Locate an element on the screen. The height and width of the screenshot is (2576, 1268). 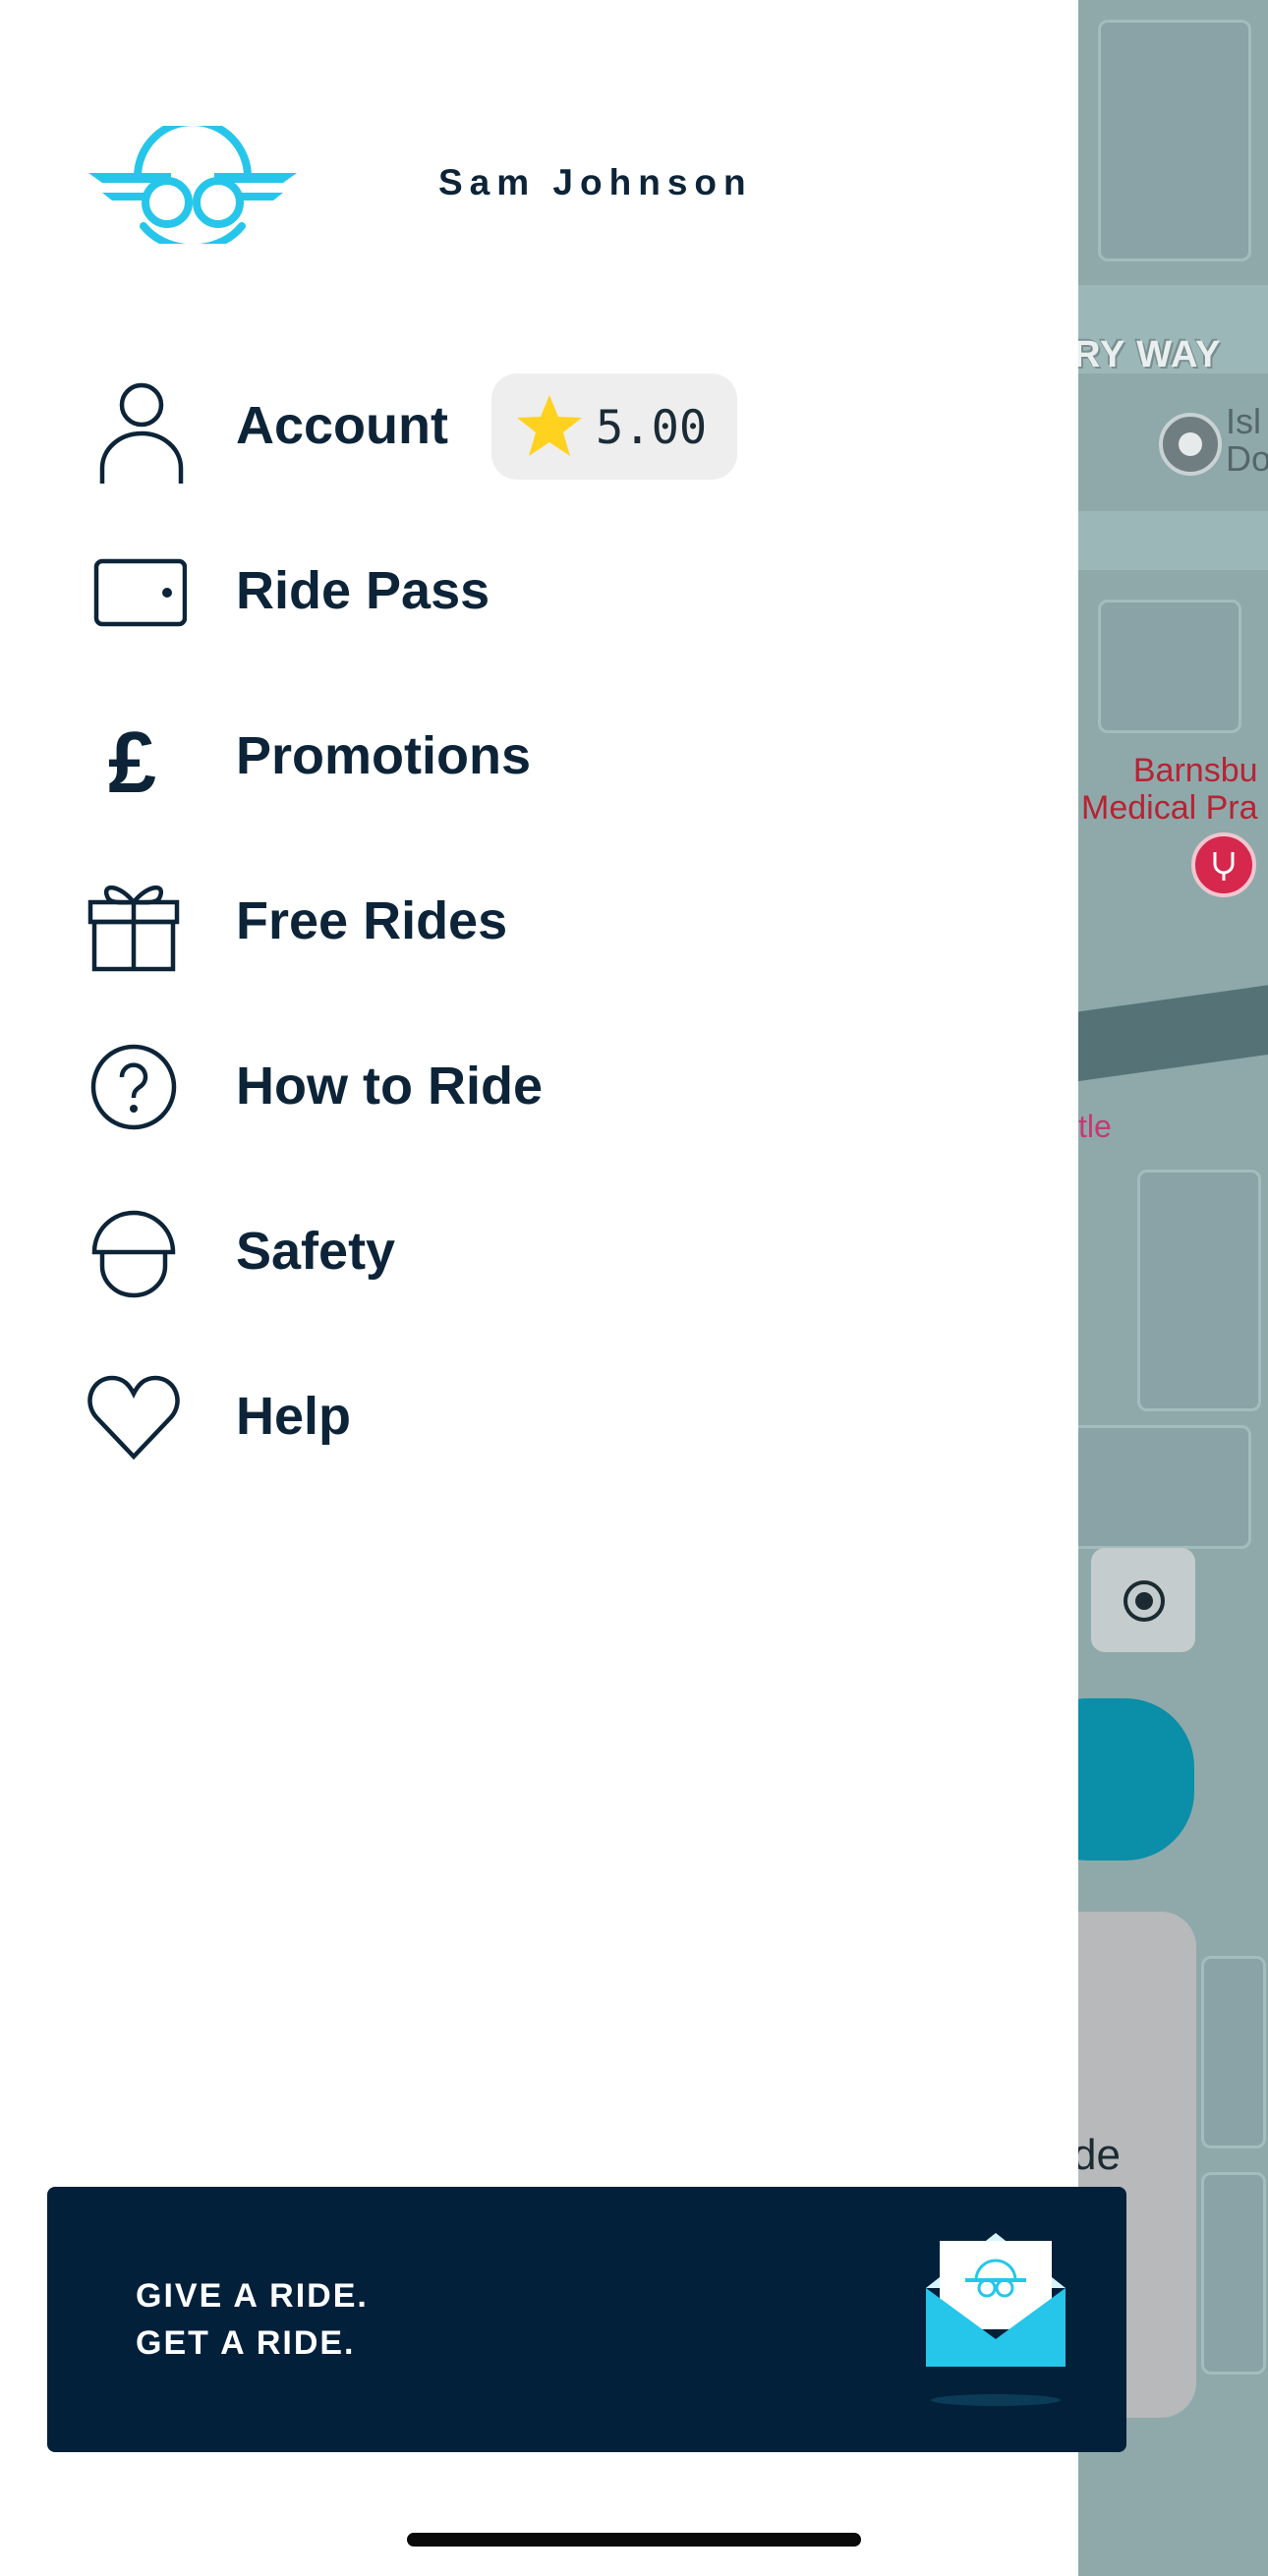
map-pin-gray-icon is located at coordinates (1190, 445).